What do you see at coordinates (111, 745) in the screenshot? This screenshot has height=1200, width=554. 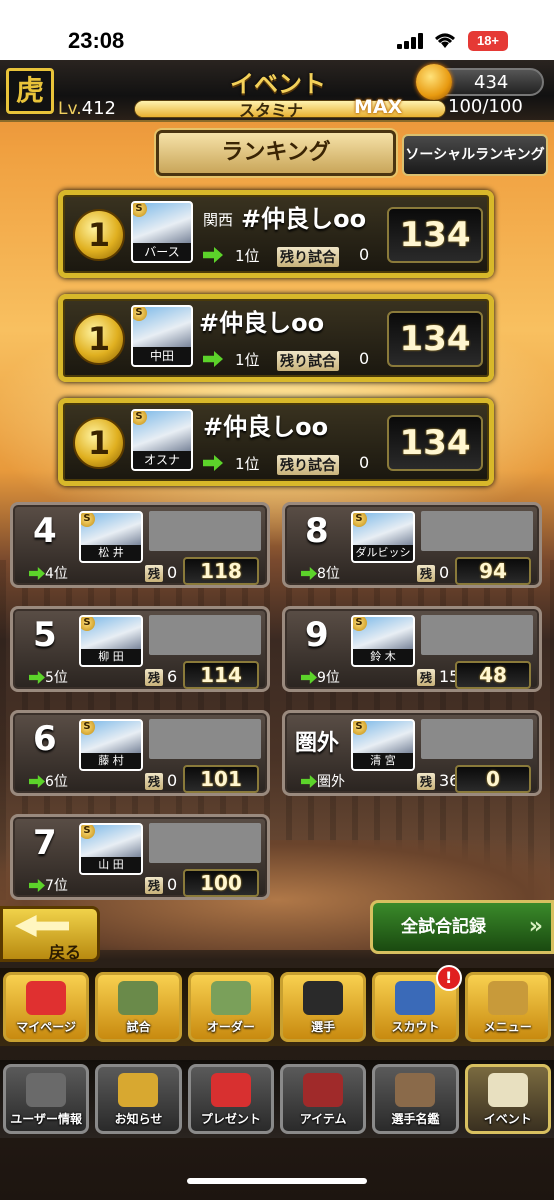 I see `player-avatar: S 藤 村` at bounding box center [111, 745].